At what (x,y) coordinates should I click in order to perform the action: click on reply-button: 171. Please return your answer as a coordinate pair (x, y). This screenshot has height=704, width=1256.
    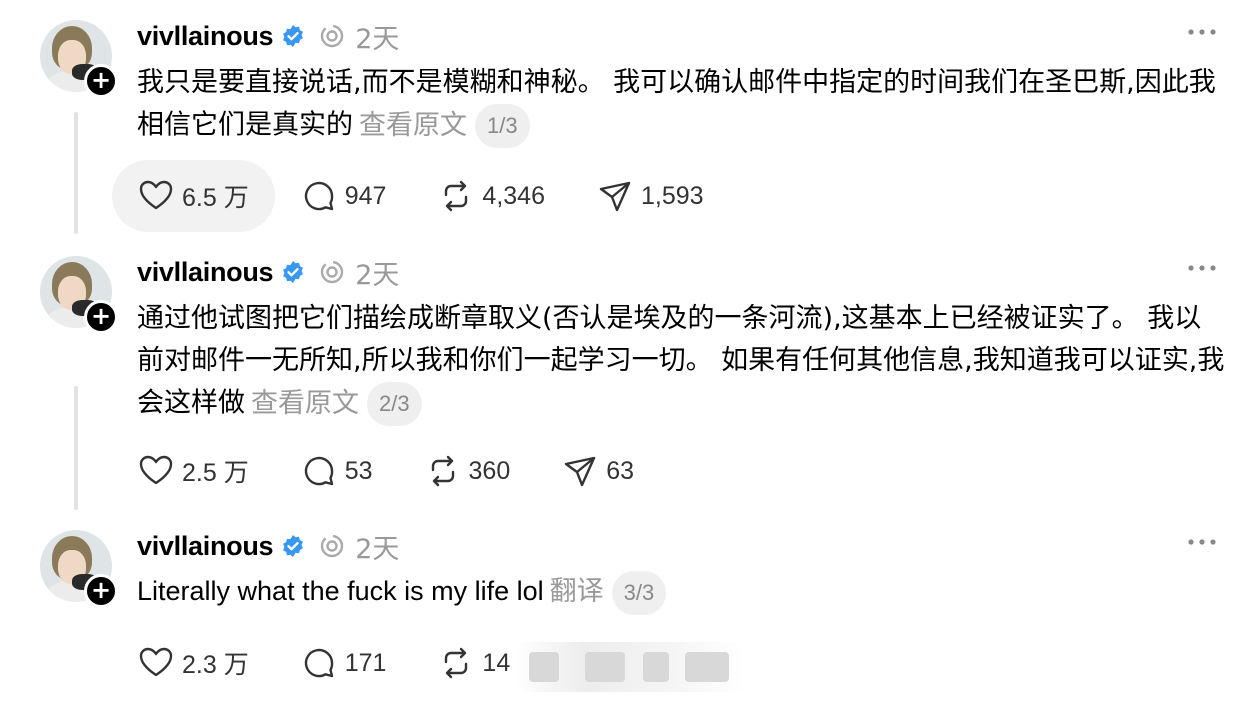
    Looking at the image, I should click on (344, 663).